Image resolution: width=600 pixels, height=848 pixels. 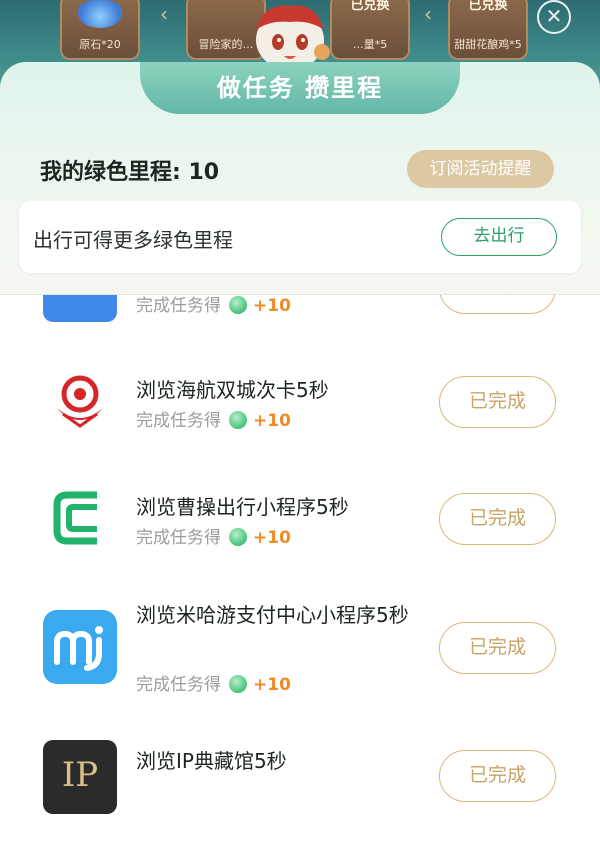 What do you see at coordinates (370, 30) in the screenshot?
I see `reward-card: 已兑换 …量*5` at bounding box center [370, 30].